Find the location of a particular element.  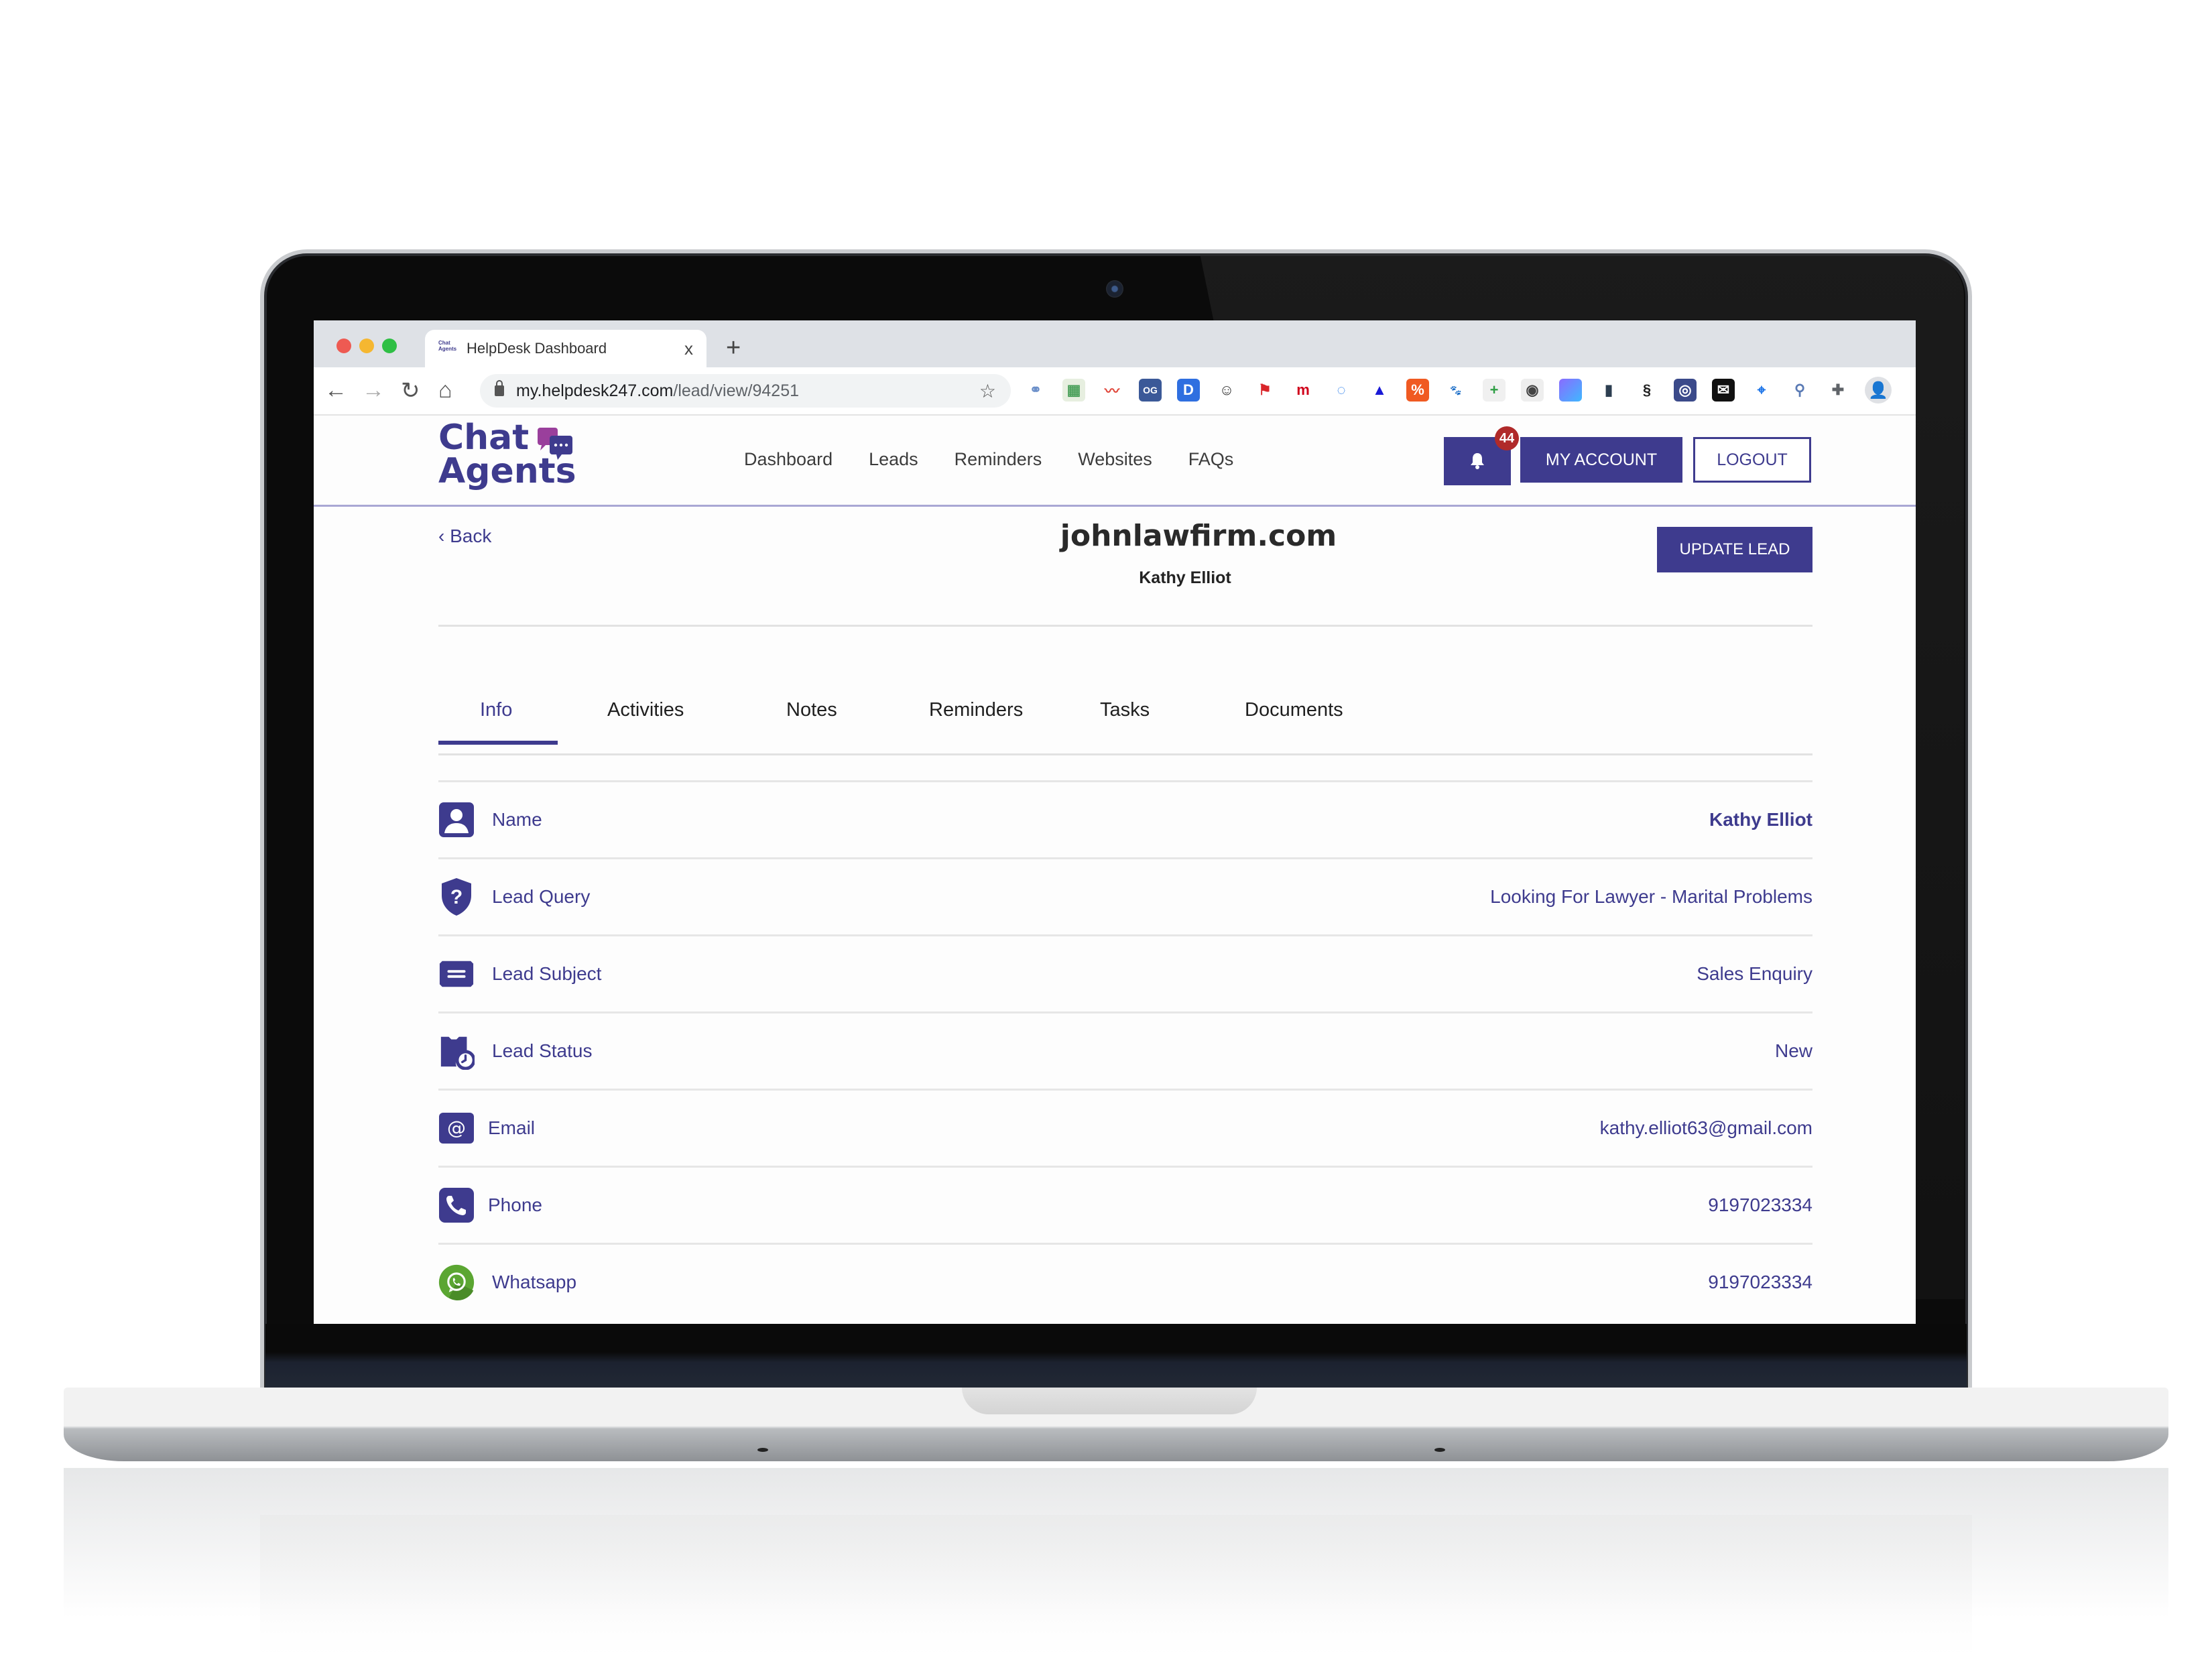

url-host: my.helpdesk247.com is located at coordinates (595, 390).